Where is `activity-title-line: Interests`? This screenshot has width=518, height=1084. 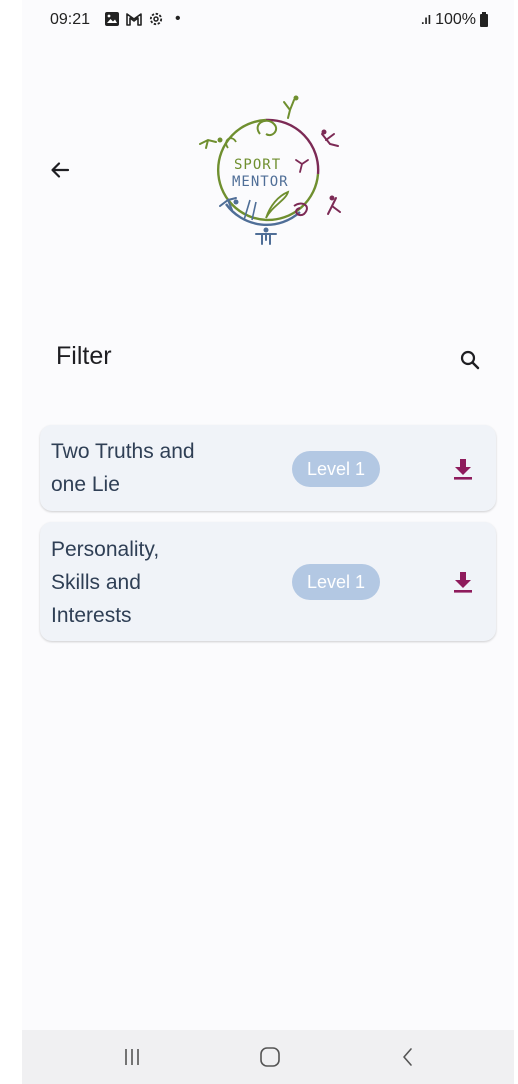
activity-title-line: Interests is located at coordinates (91, 615).